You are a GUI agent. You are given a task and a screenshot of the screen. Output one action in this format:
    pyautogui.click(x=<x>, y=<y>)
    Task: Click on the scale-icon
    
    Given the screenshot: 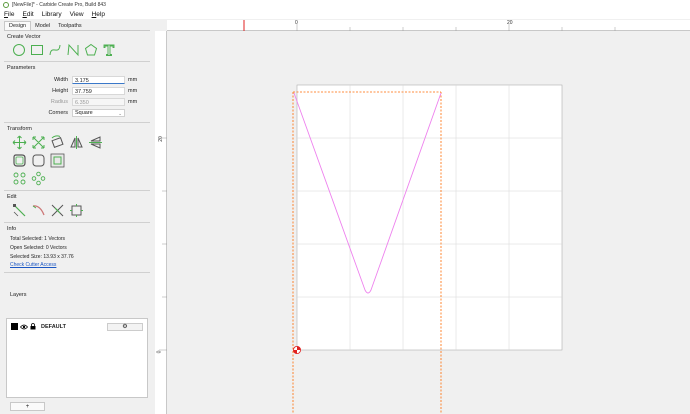 What is the action you would take?
    pyautogui.click(x=38, y=142)
    